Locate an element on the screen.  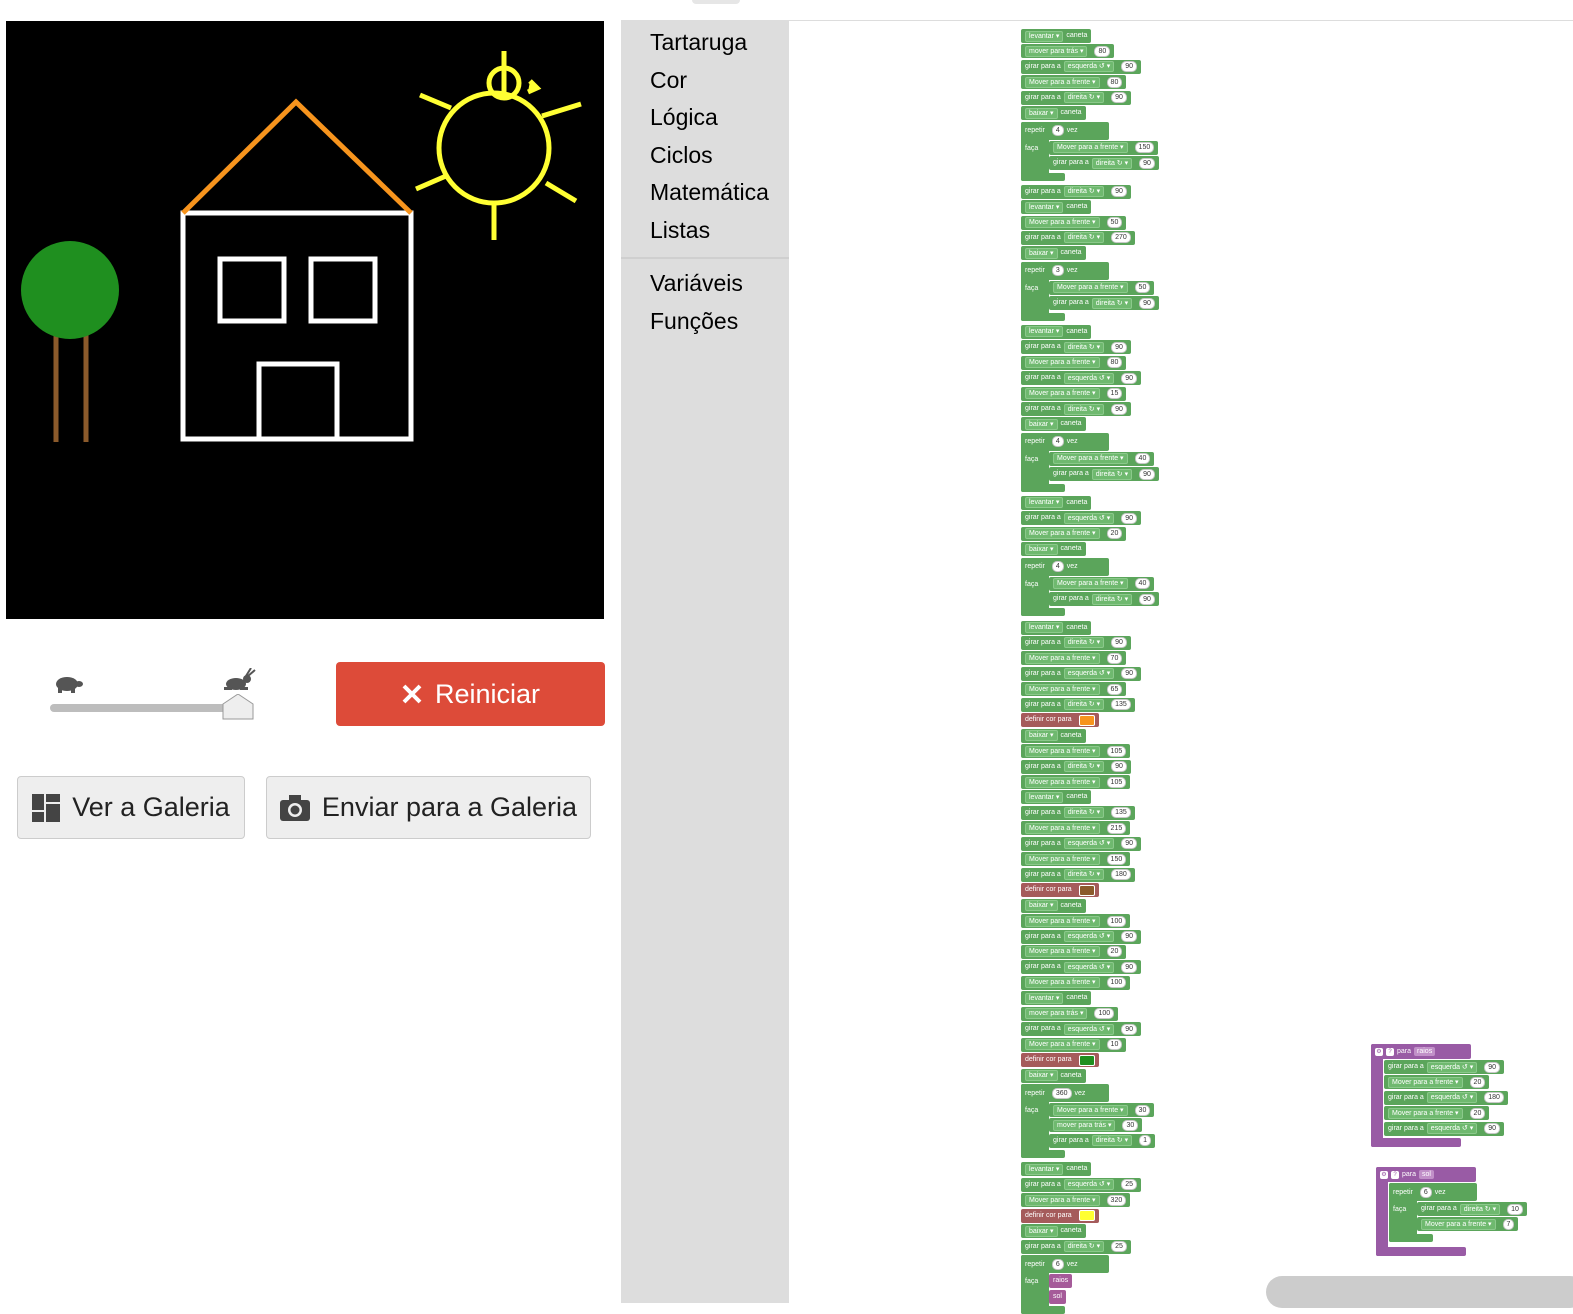
block-move: Mover para a frente ▾ 30 is located at coordinates (1102, 1110).